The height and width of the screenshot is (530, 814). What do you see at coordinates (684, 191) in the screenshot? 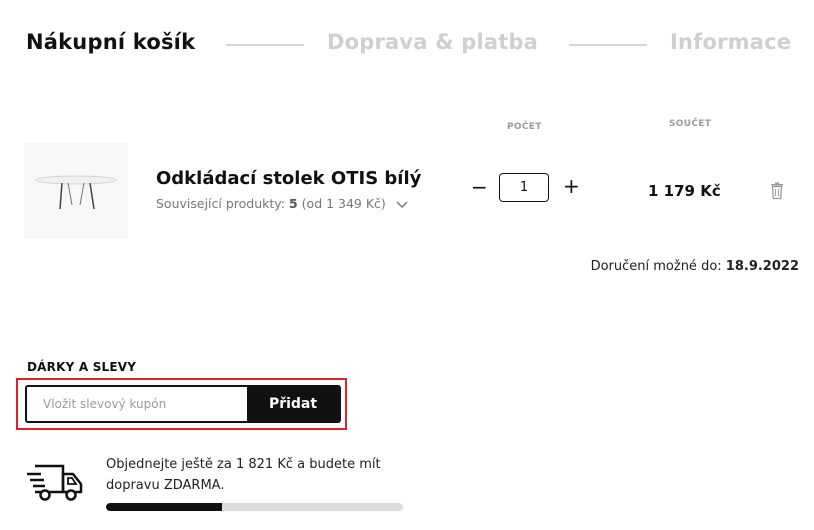
I see `line-total-price: 1 179 Kč` at bounding box center [684, 191].